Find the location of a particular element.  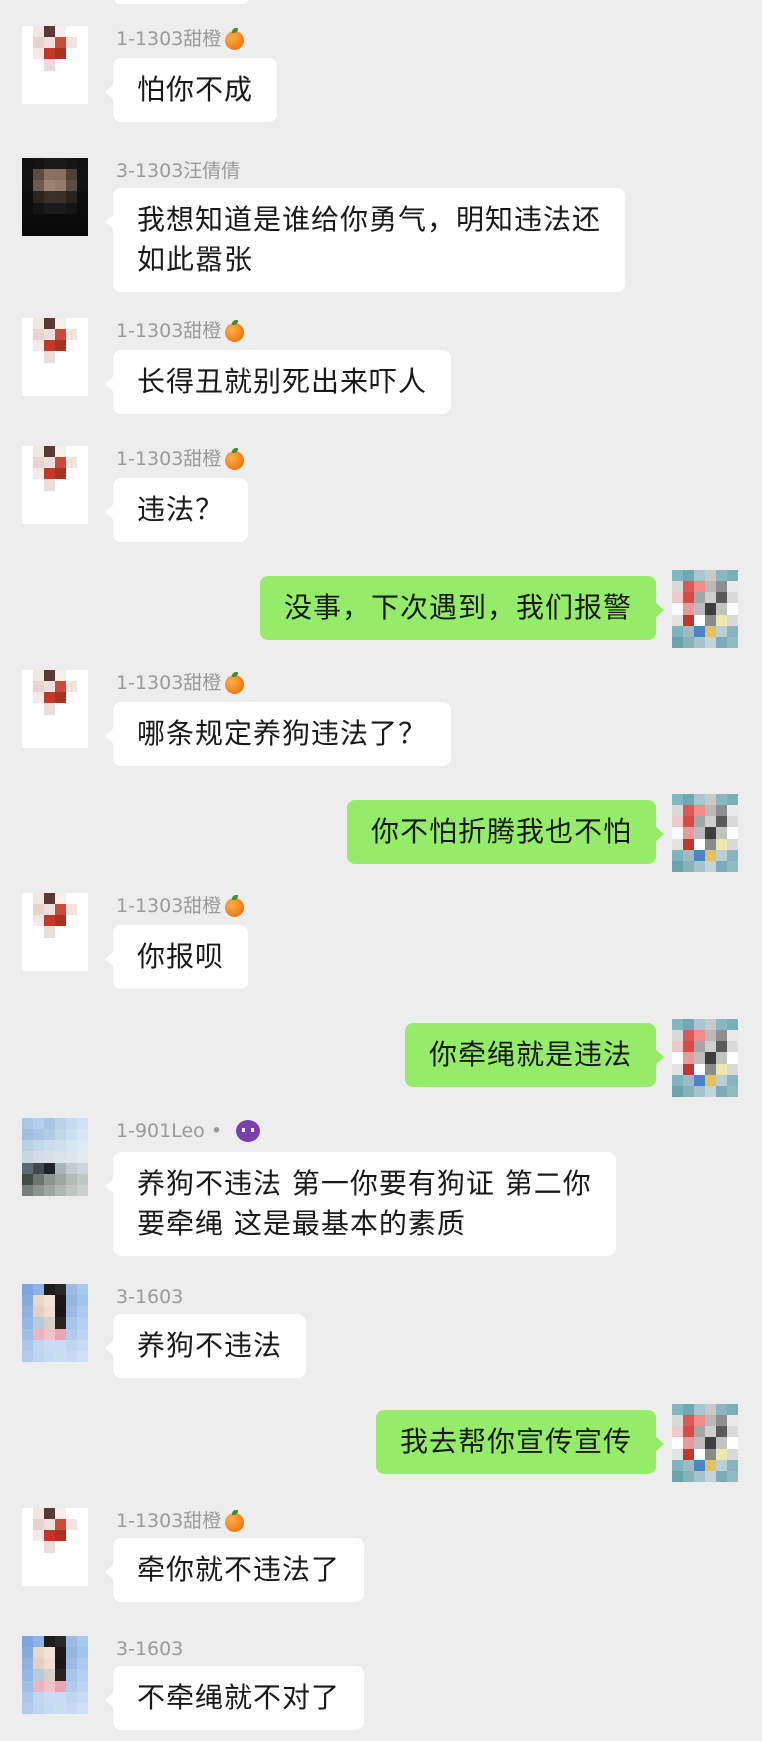

message-text-line: 你牵绳就是违法 is located at coordinates (530, 1054).